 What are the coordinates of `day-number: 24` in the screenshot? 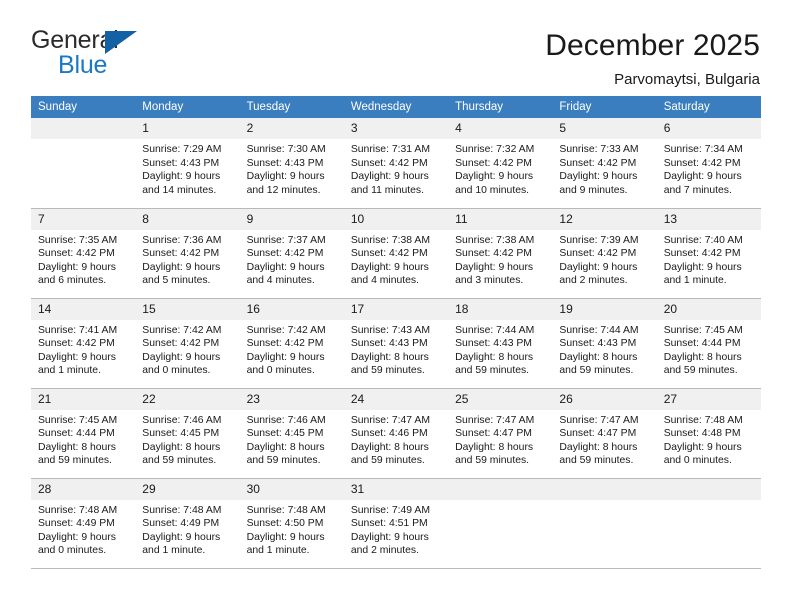 It's located at (396, 399).